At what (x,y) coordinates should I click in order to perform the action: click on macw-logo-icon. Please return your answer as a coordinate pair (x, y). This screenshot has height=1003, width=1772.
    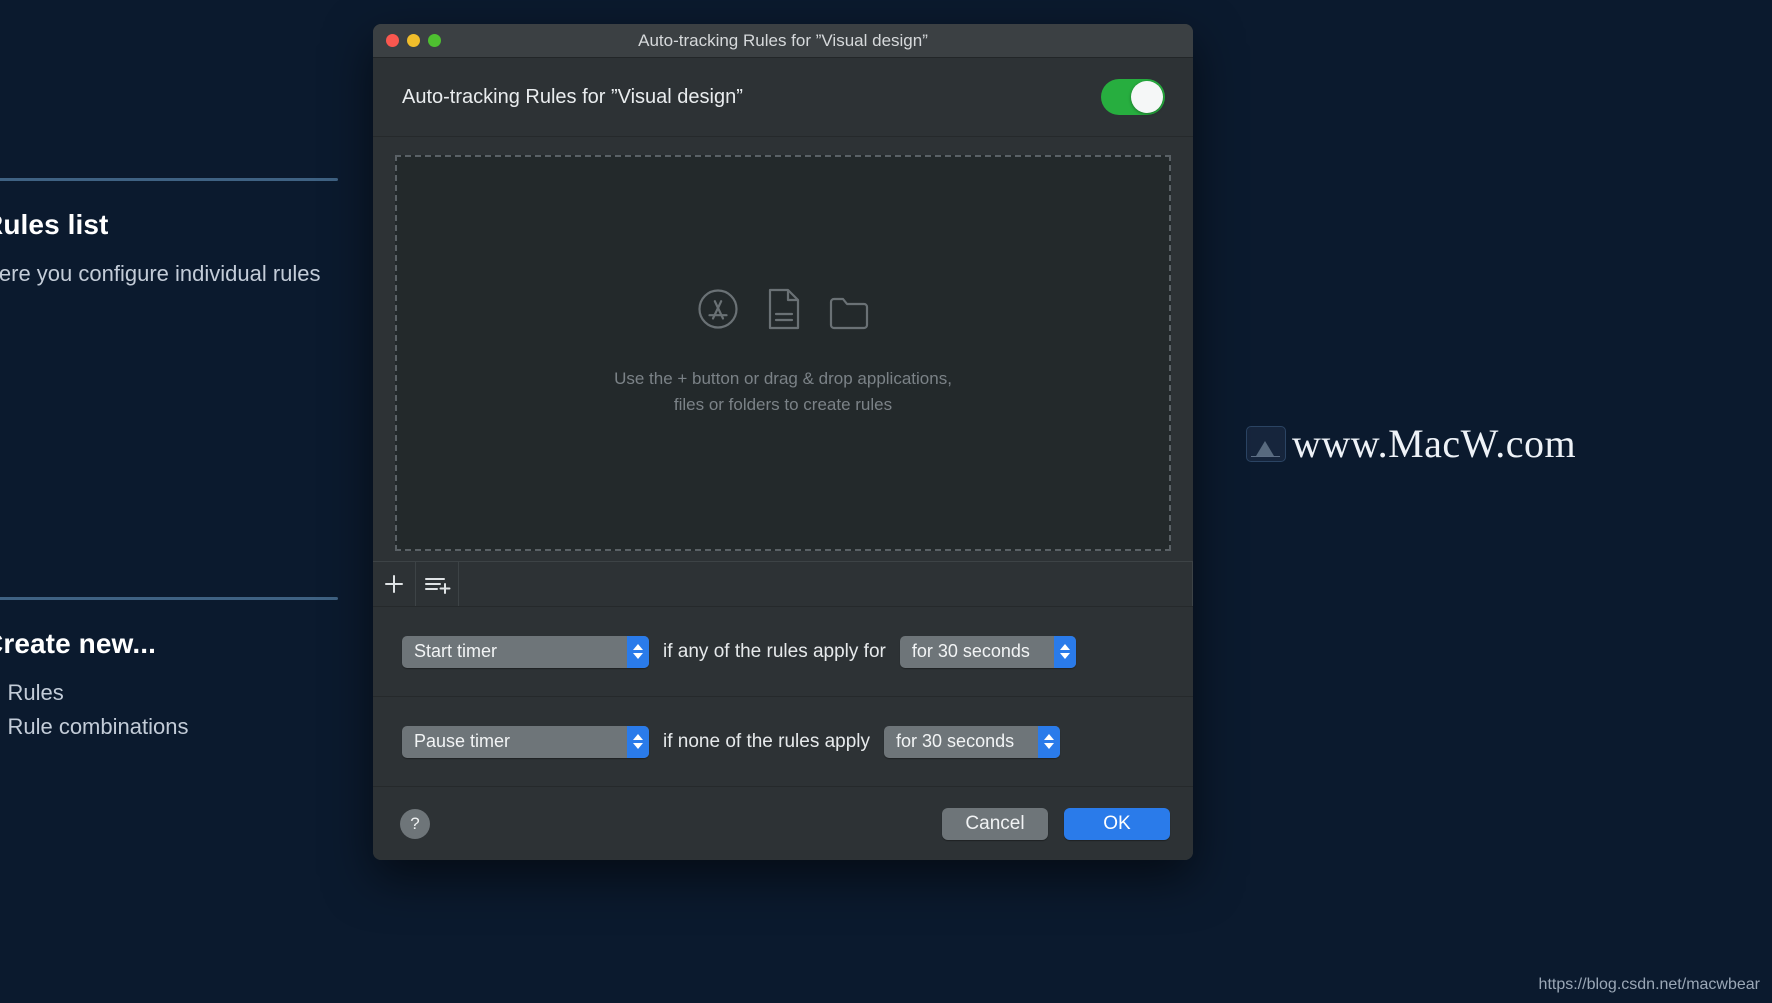
    Looking at the image, I should click on (1266, 443).